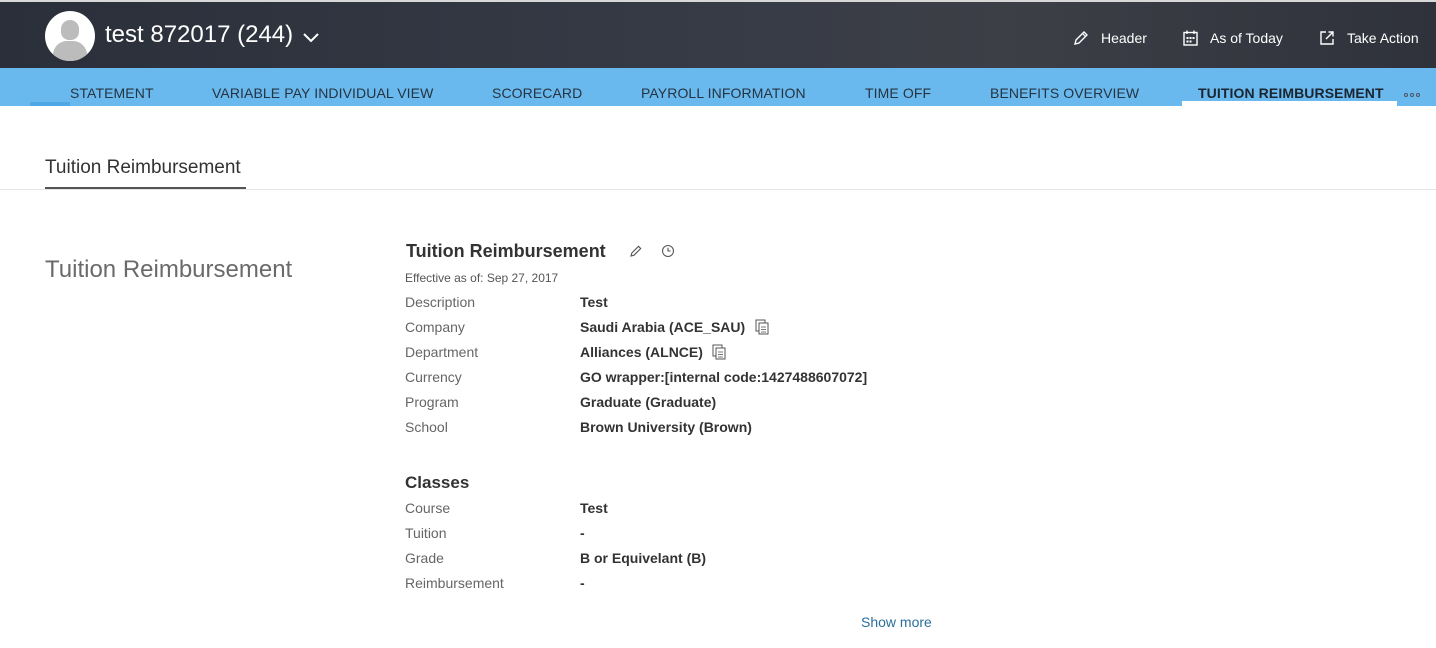 The image size is (1436, 648). What do you see at coordinates (594, 508) in the screenshot?
I see `field-value-course: Test` at bounding box center [594, 508].